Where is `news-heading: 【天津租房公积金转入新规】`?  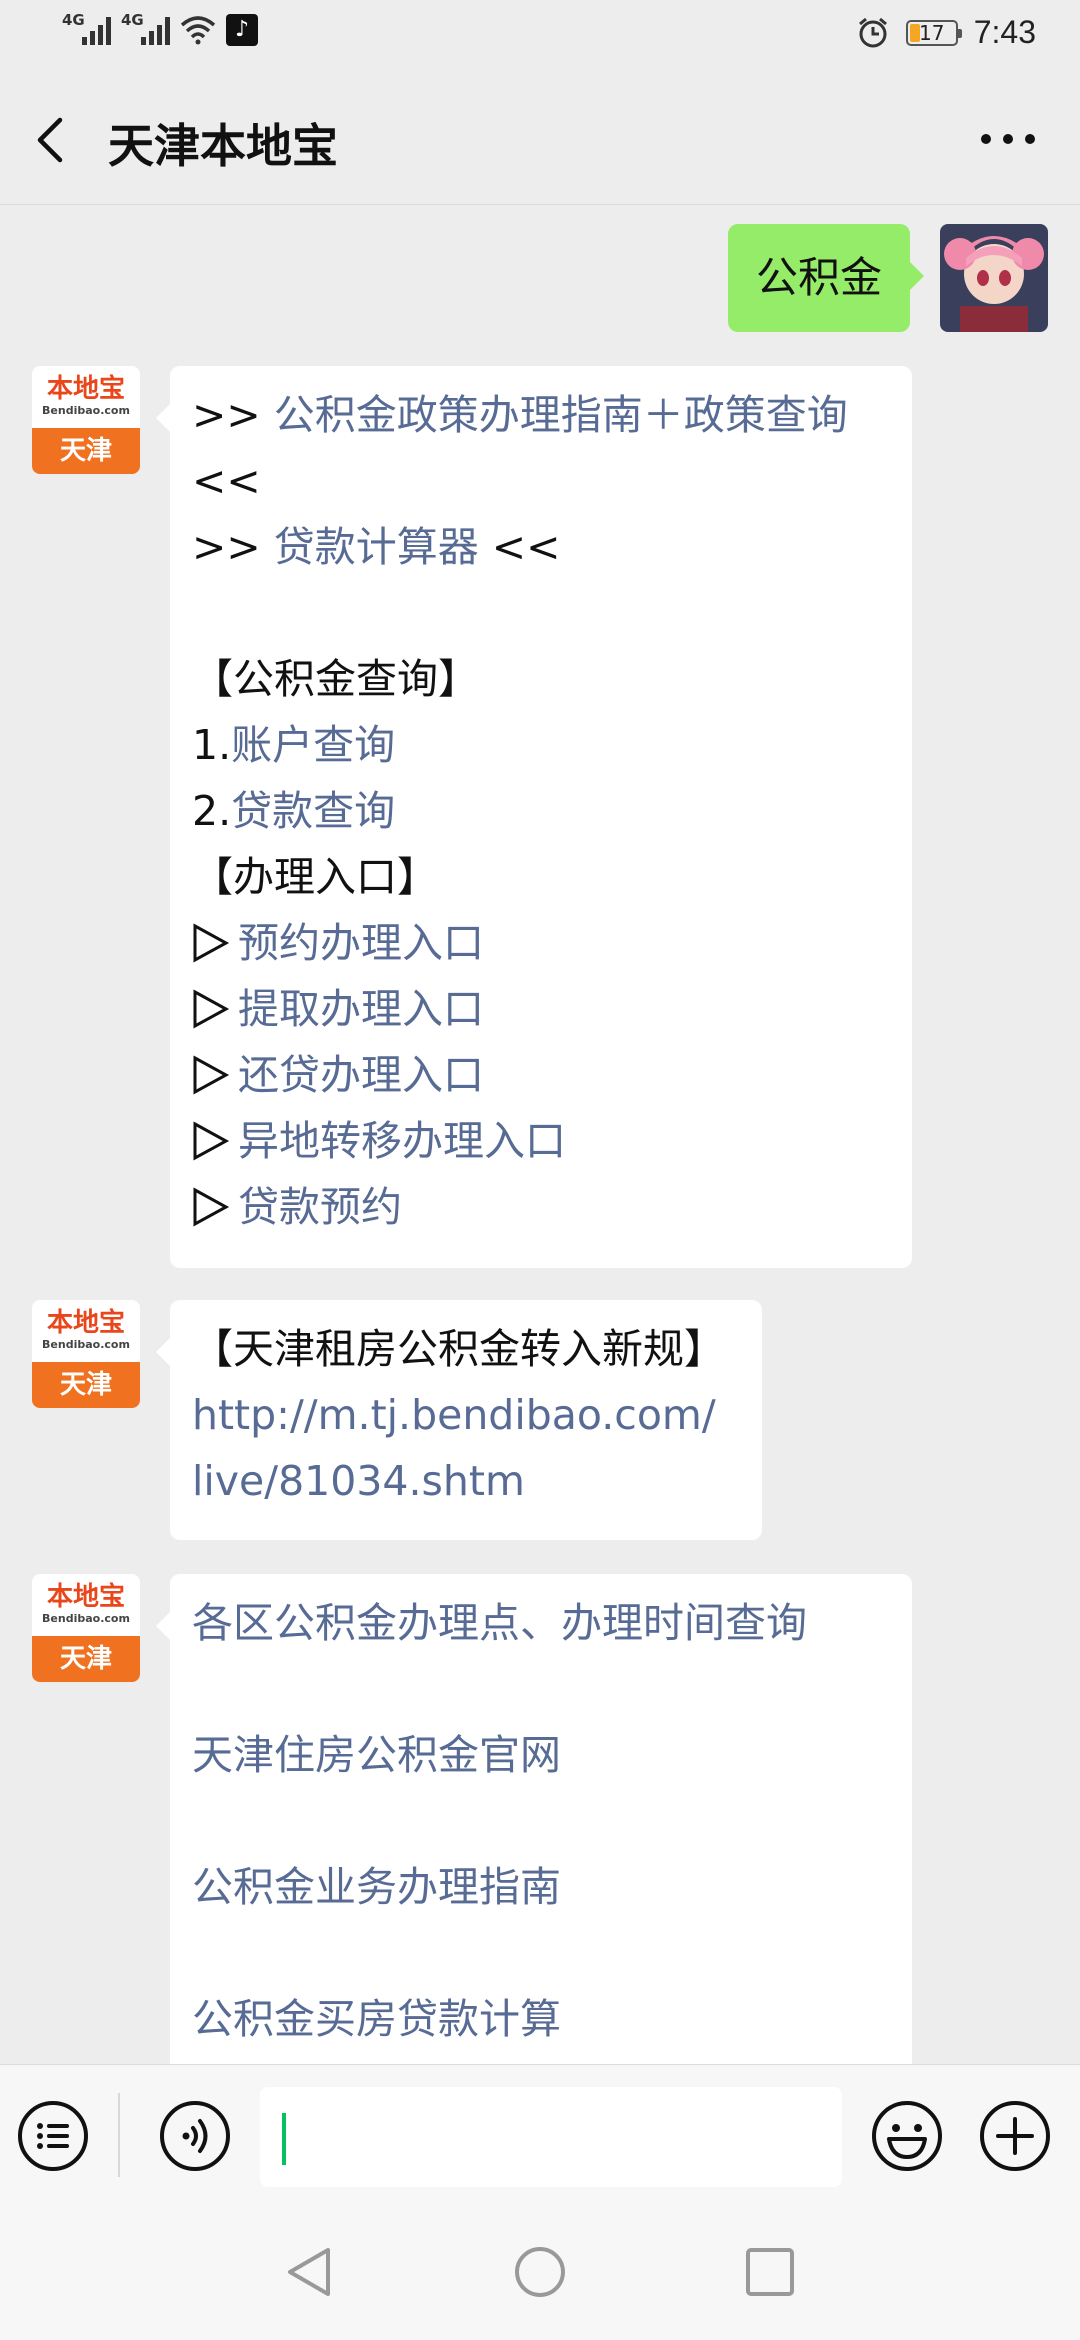 news-heading: 【天津租房公积金转入新规】 is located at coordinates (458, 1349).